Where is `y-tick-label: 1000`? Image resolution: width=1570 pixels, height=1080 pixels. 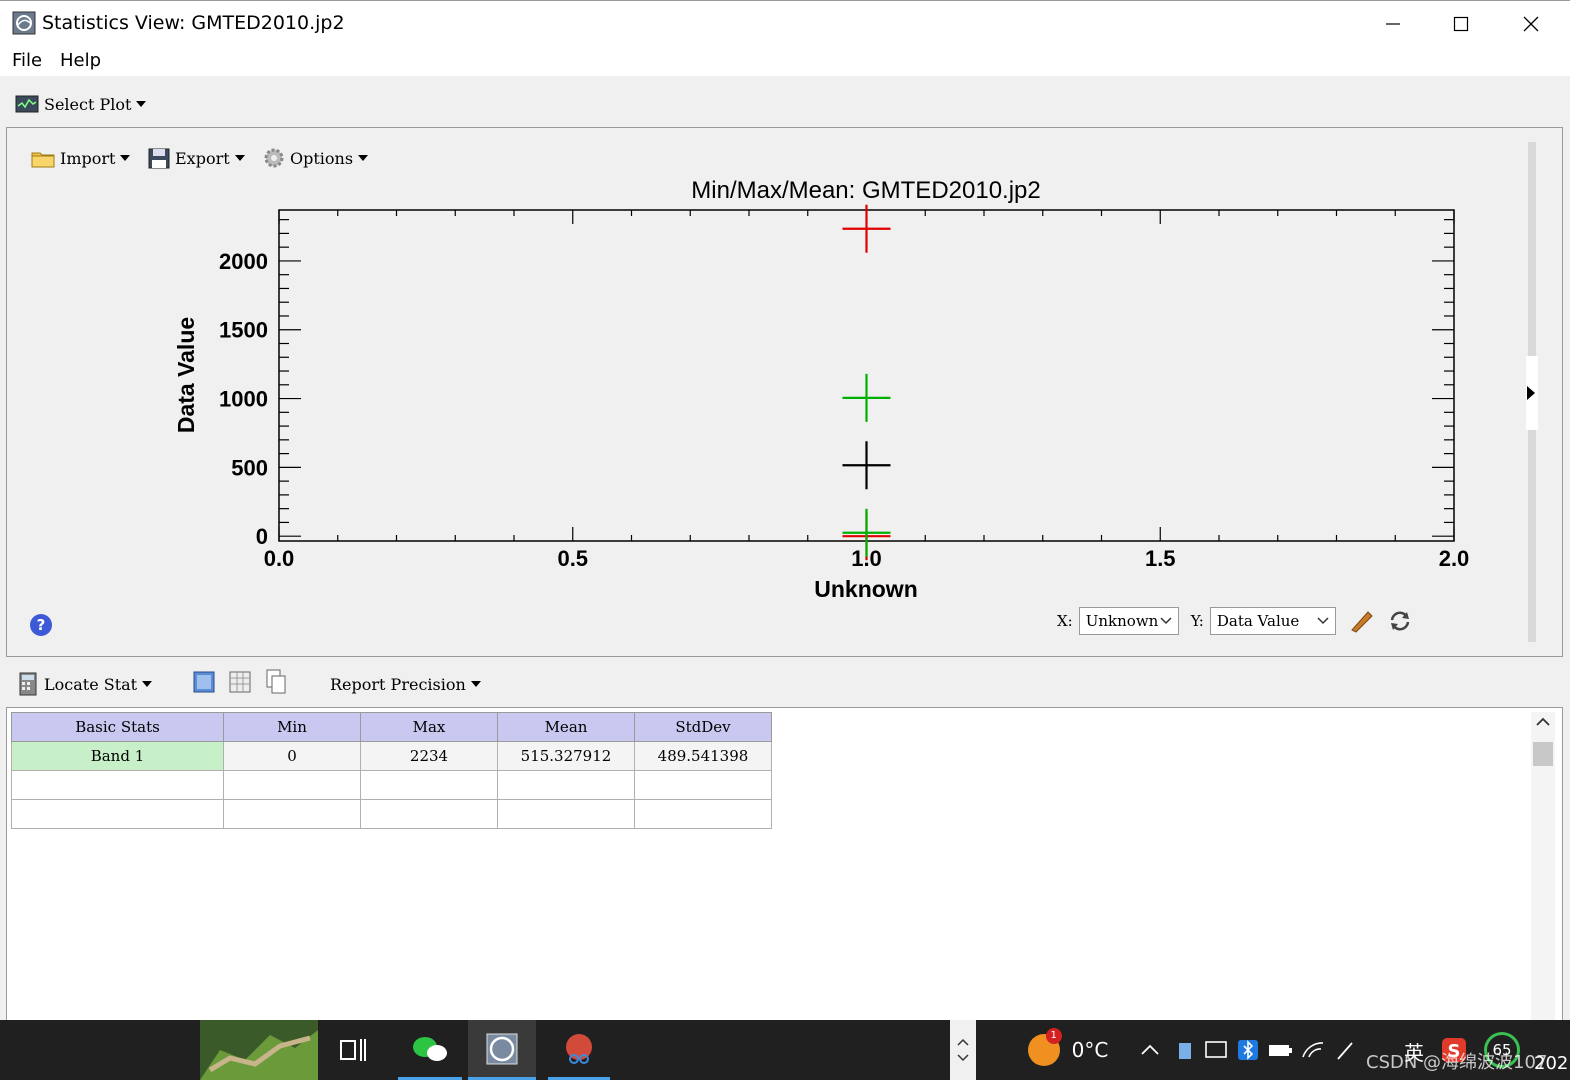
y-tick-label: 1000 is located at coordinates (243, 399).